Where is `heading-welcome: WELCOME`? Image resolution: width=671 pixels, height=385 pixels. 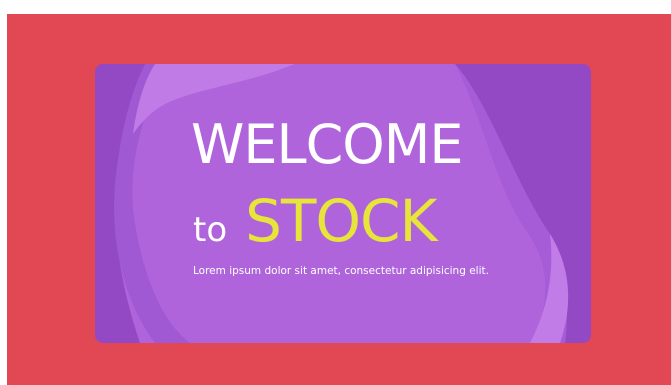
heading-welcome: WELCOME is located at coordinates (327, 144).